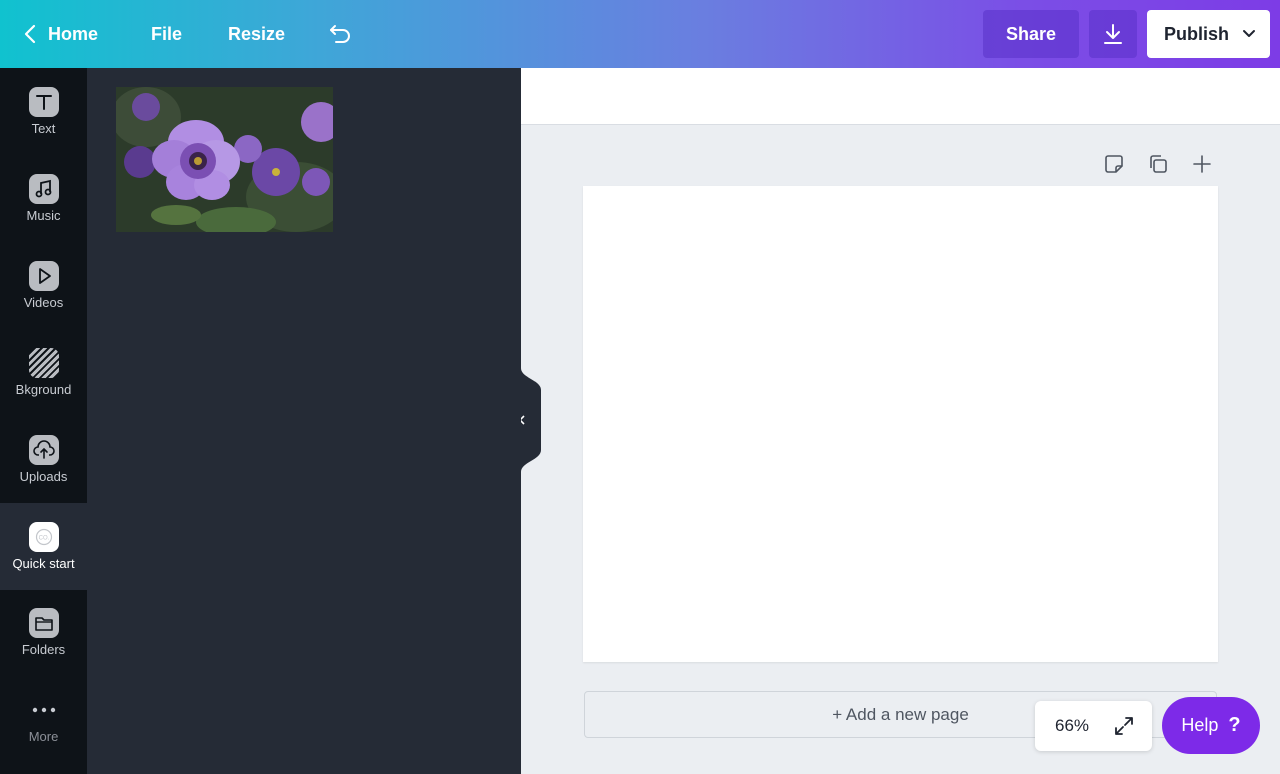 This screenshot has height=774, width=1280. What do you see at coordinates (900, 96) in the screenshot?
I see `editor-toolbar` at bounding box center [900, 96].